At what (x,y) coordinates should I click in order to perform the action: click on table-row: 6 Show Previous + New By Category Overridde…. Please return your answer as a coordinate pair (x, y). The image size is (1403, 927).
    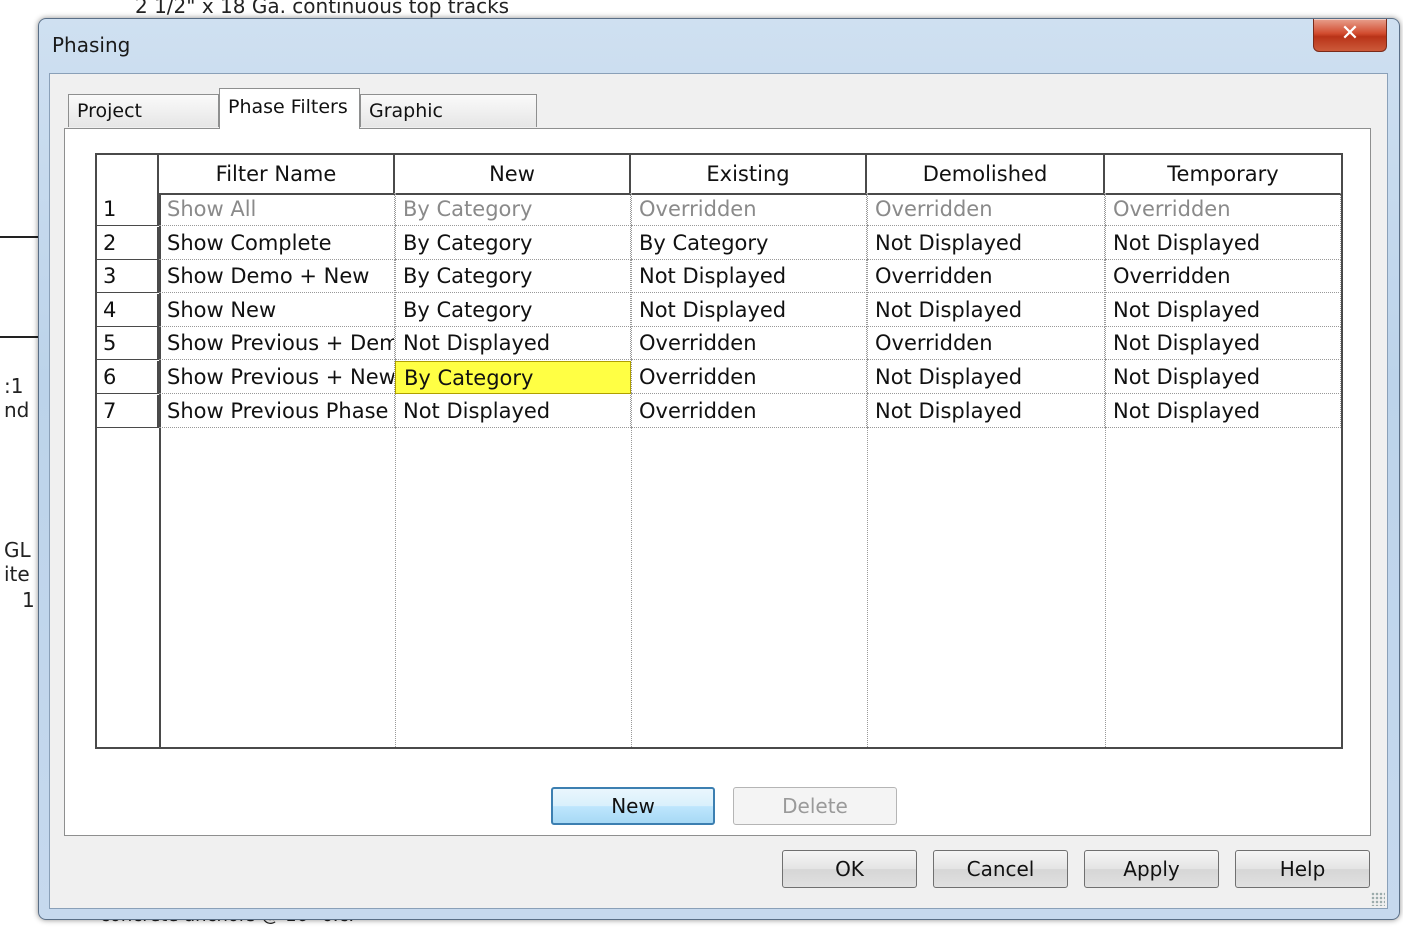
    Looking at the image, I should click on (719, 377).